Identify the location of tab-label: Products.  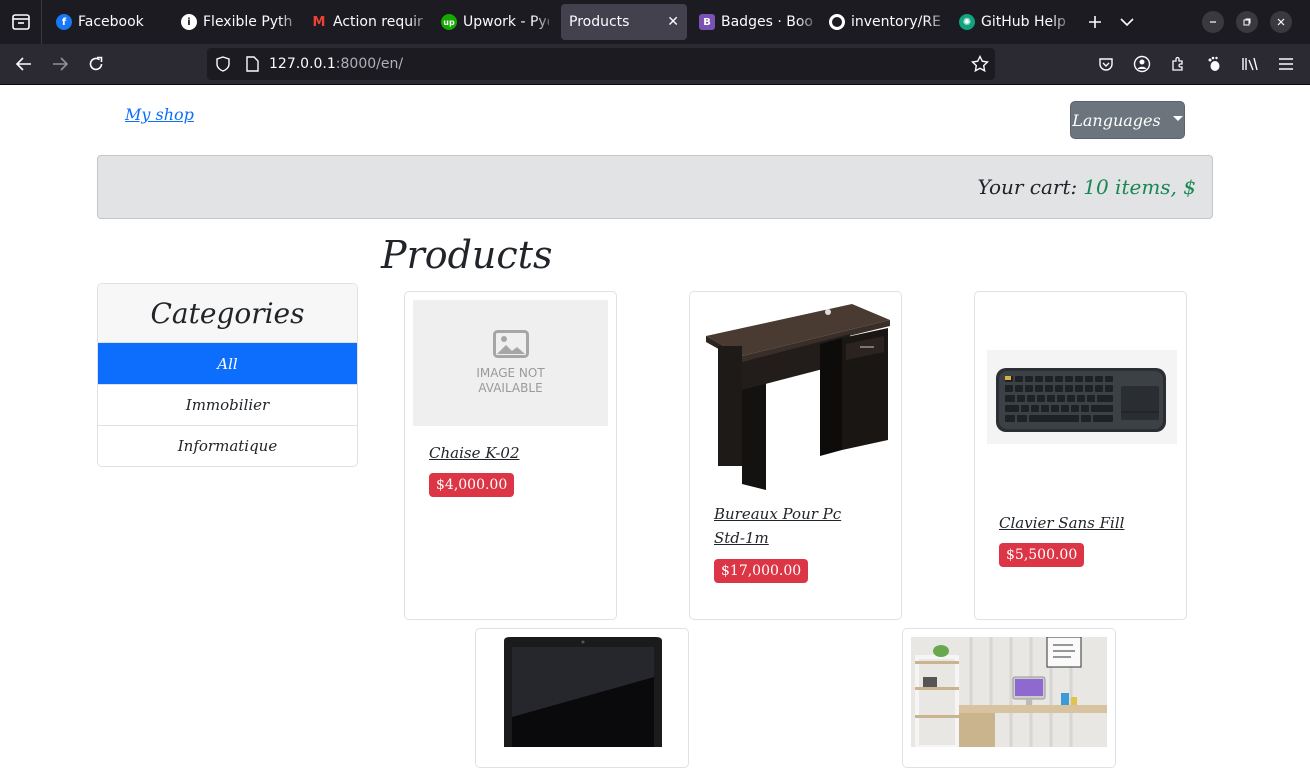
(599, 22).